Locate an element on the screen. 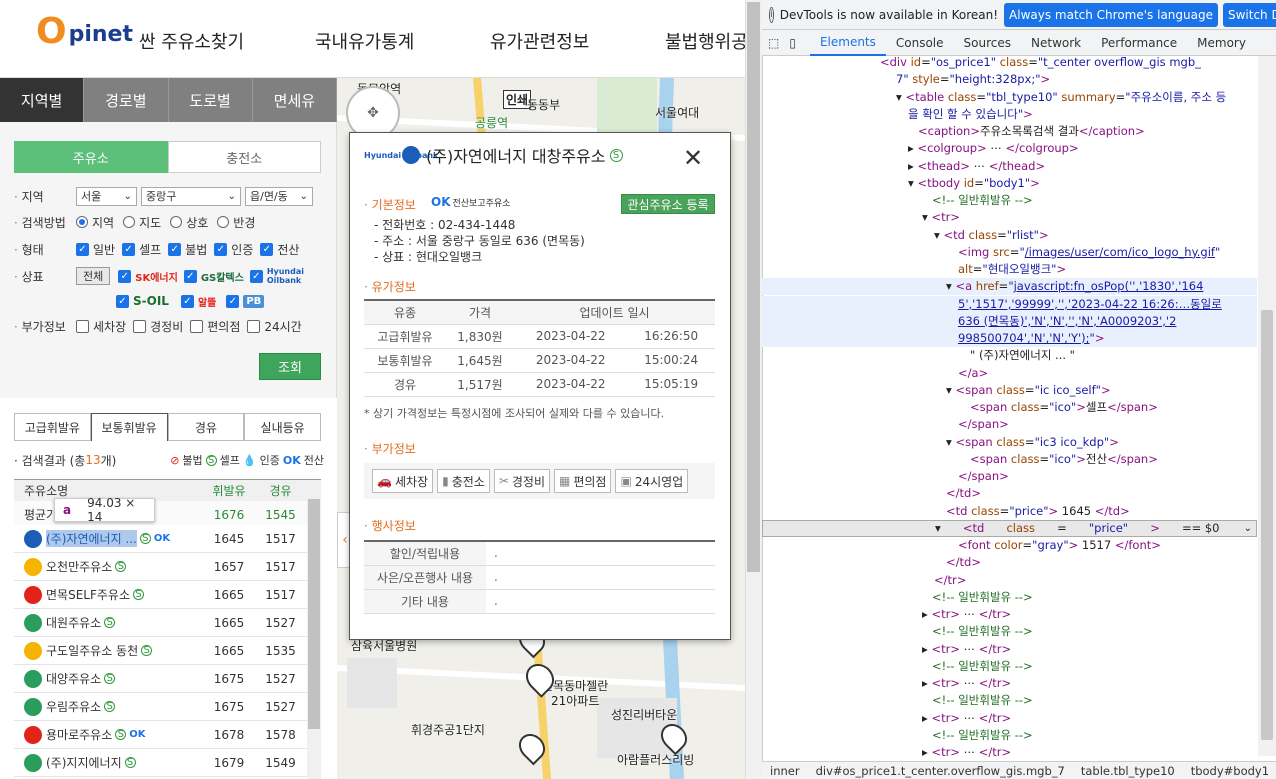 Image resolution: width=1276 pixels, height=779 pixels. brand-soil-checkbox: ✓ is located at coordinates (122, 301).